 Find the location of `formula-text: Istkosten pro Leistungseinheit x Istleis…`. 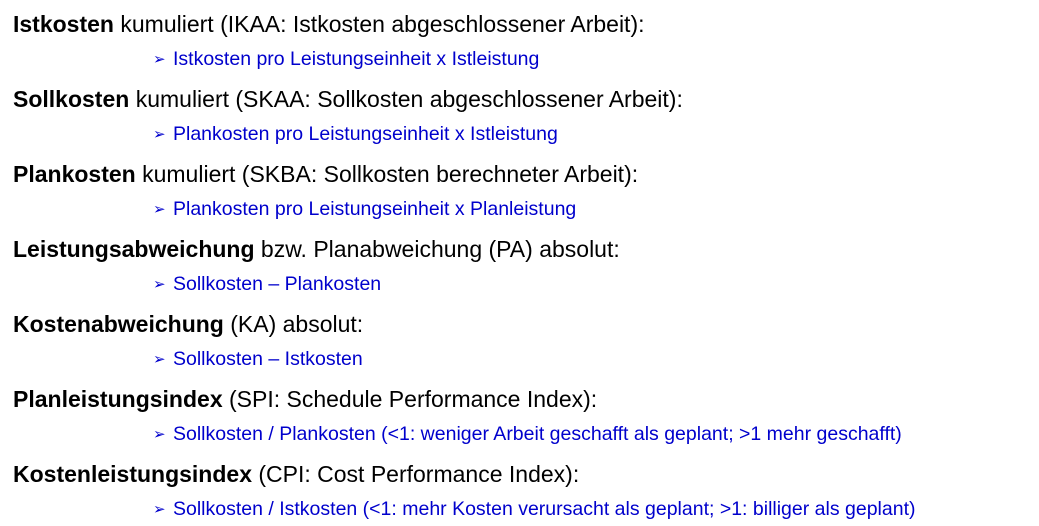

formula-text: Istkosten pro Leistungseinheit x Istleis… is located at coordinates (356, 59).